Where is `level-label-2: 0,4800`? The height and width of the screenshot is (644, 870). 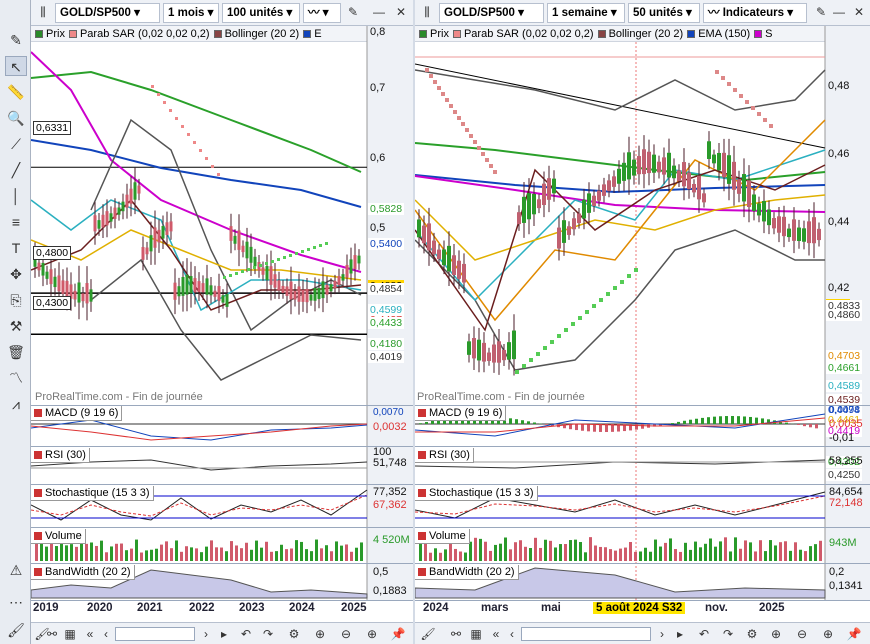 level-label-2: 0,4800 is located at coordinates (52, 253).